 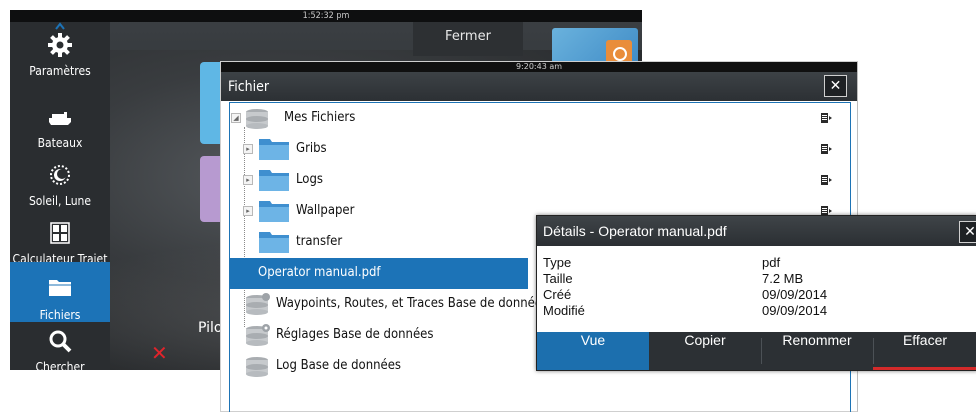 What do you see at coordinates (60, 341) in the screenshot?
I see `search-icon` at bounding box center [60, 341].